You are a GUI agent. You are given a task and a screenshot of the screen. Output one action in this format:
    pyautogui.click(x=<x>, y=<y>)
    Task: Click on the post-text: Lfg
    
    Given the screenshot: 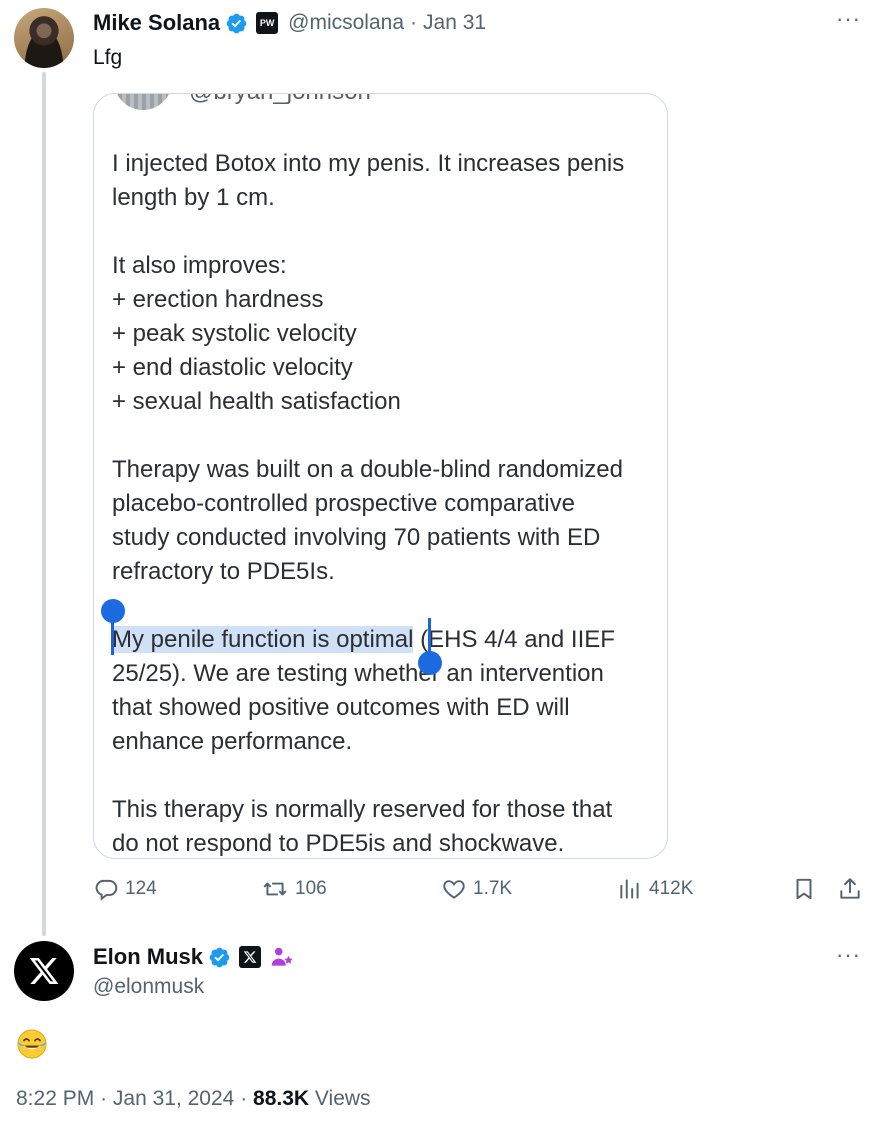 What is the action you would take?
    pyautogui.click(x=108, y=57)
    